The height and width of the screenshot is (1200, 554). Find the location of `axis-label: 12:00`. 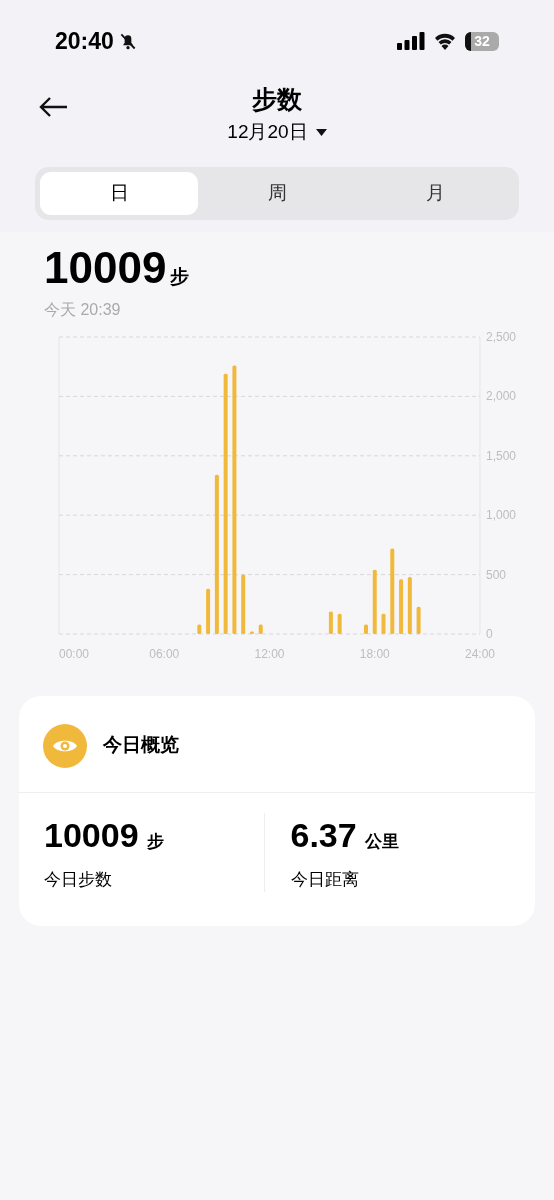

axis-label: 12:00 is located at coordinates (269, 653).